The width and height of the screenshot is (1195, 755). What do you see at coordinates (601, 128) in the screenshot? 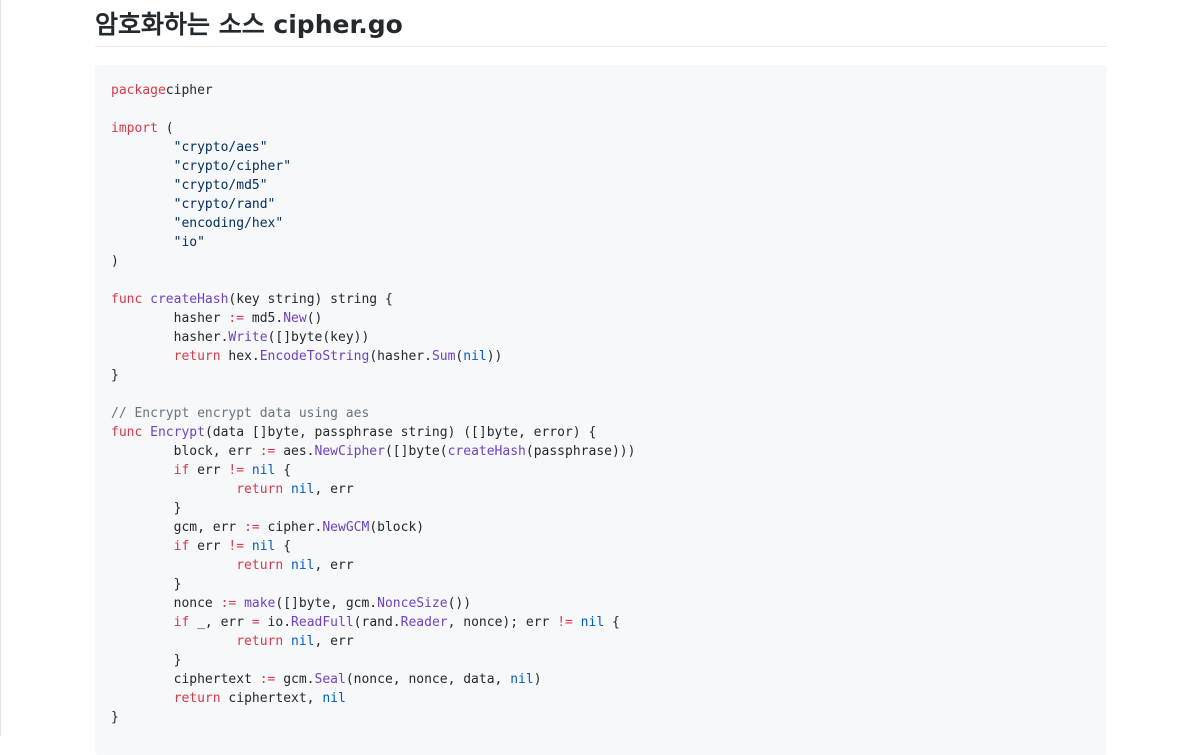
I see `code-line: import (` at bounding box center [601, 128].